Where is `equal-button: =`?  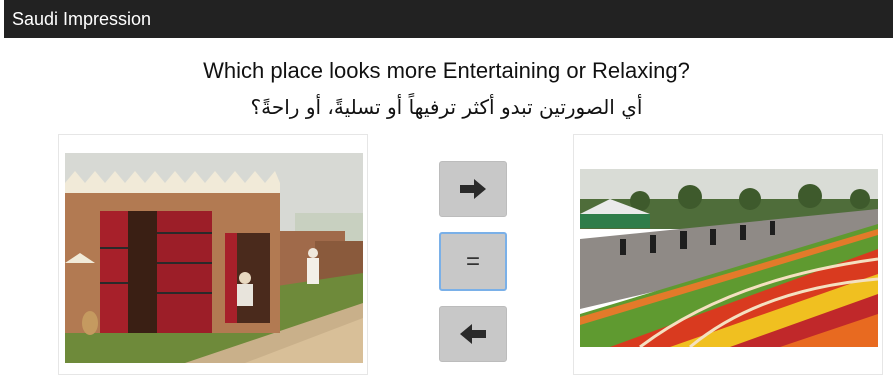 equal-button: = is located at coordinates (473, 261).